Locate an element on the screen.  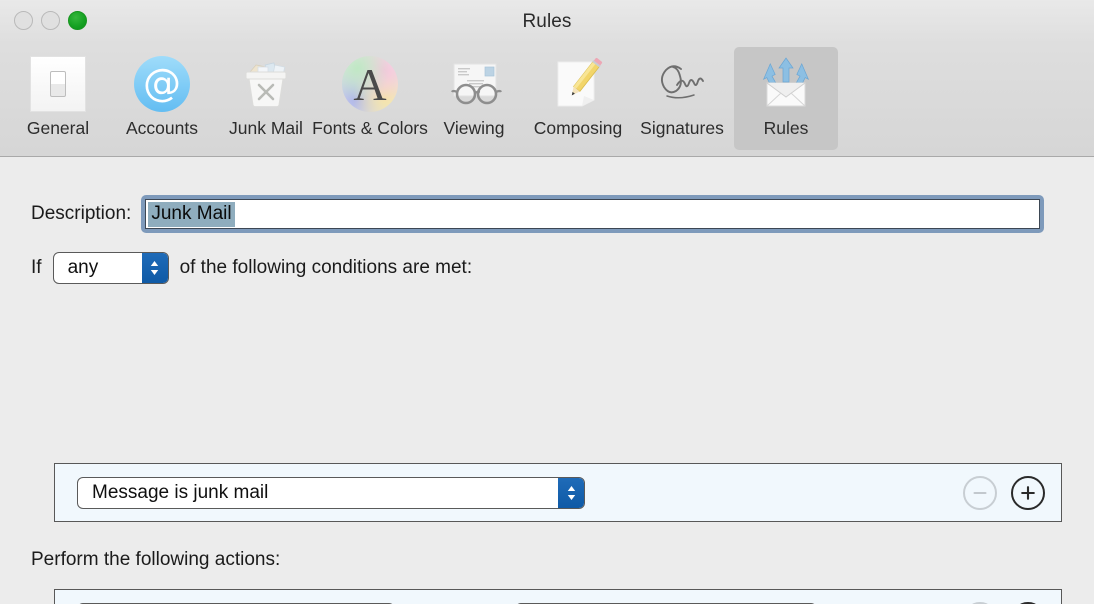
match-type-dropdown: any is located at coordinates (110, 268).